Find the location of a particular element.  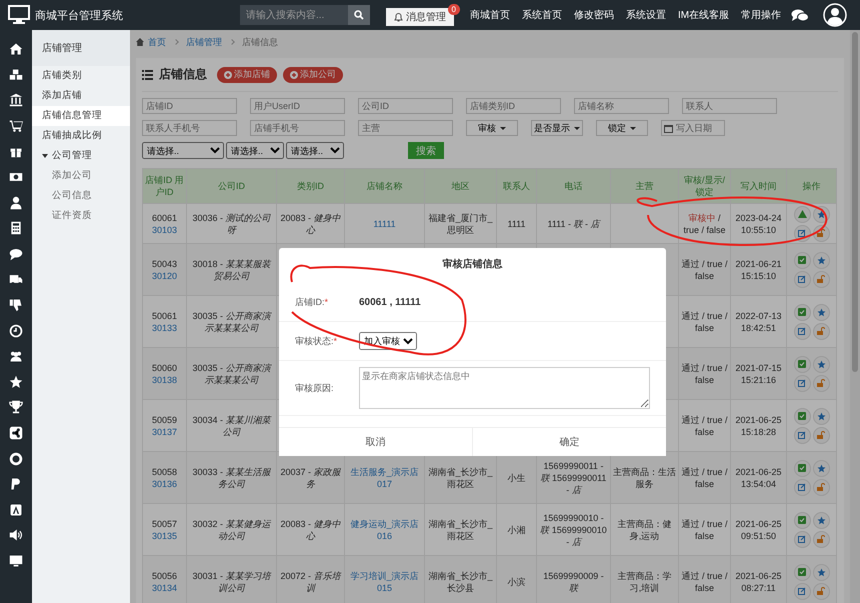

sidebar-item: 证件资质 is located at coordinates (81, 216).